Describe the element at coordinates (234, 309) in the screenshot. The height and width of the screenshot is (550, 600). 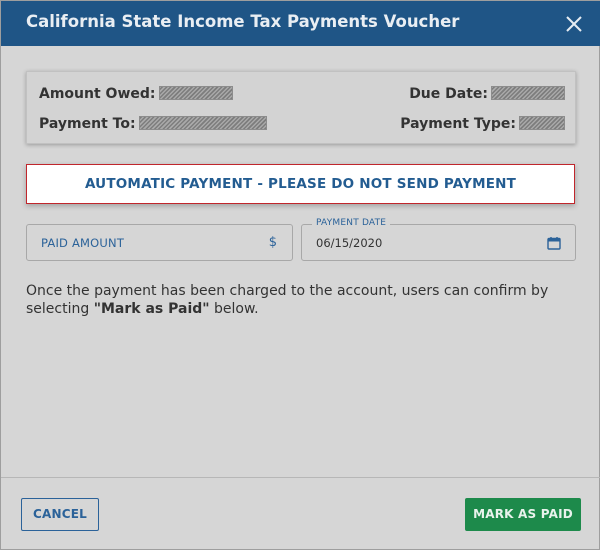
I see `note-text-after: below.` at that location.